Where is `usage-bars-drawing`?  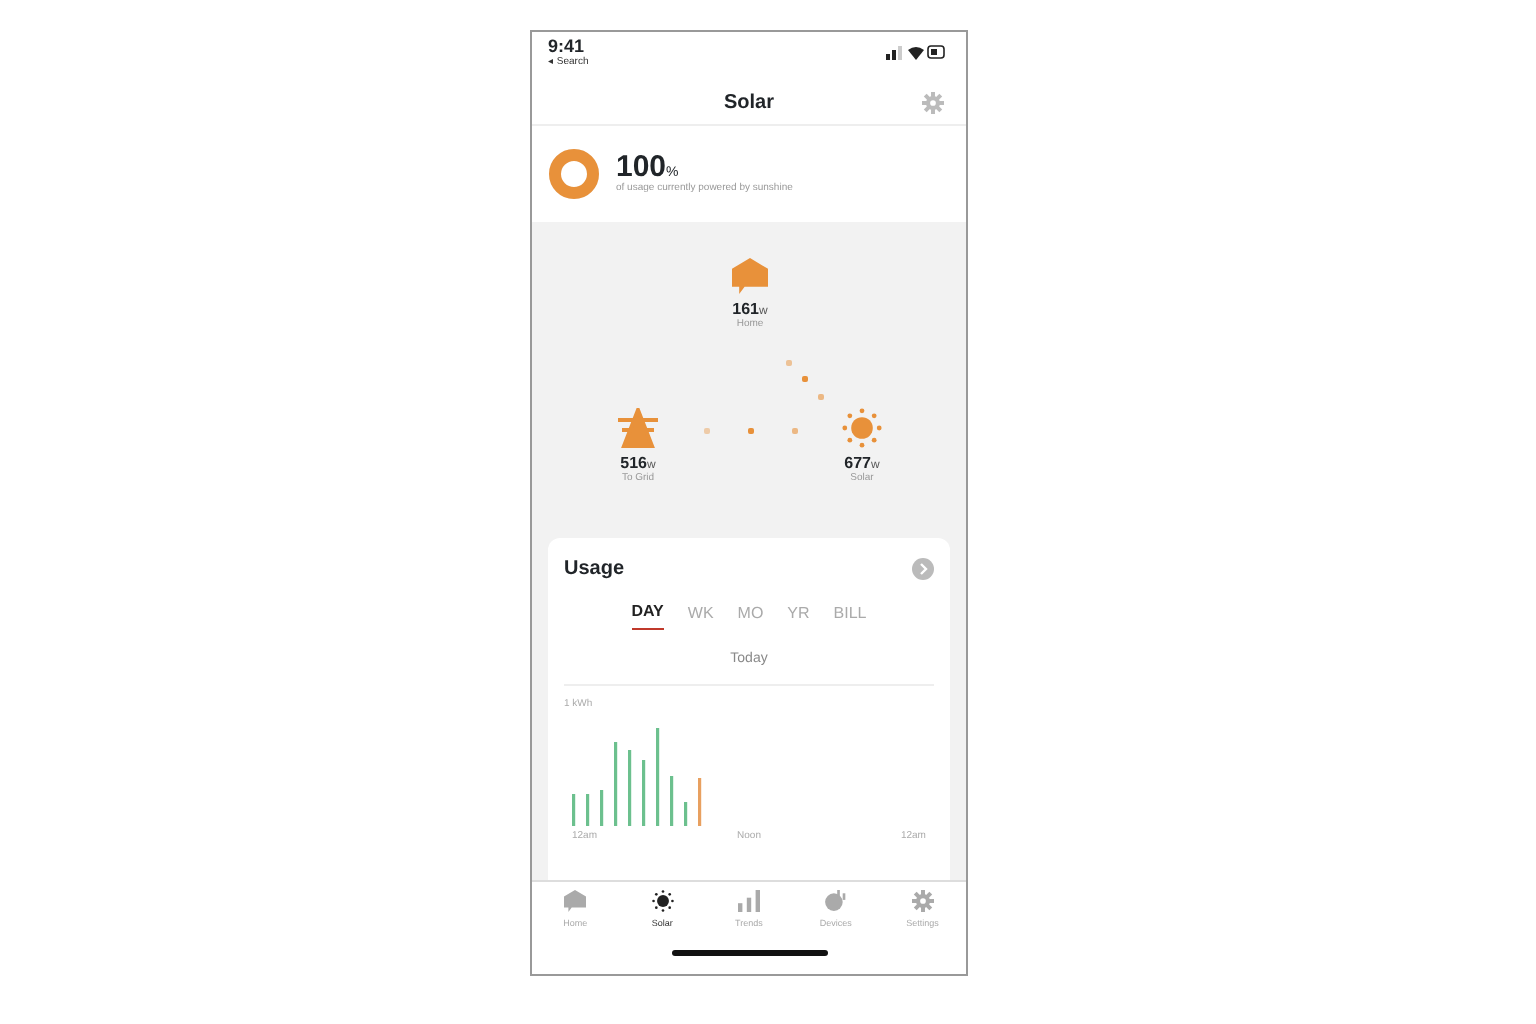 usage-bars-drawing is located at coordinates (637, 777).